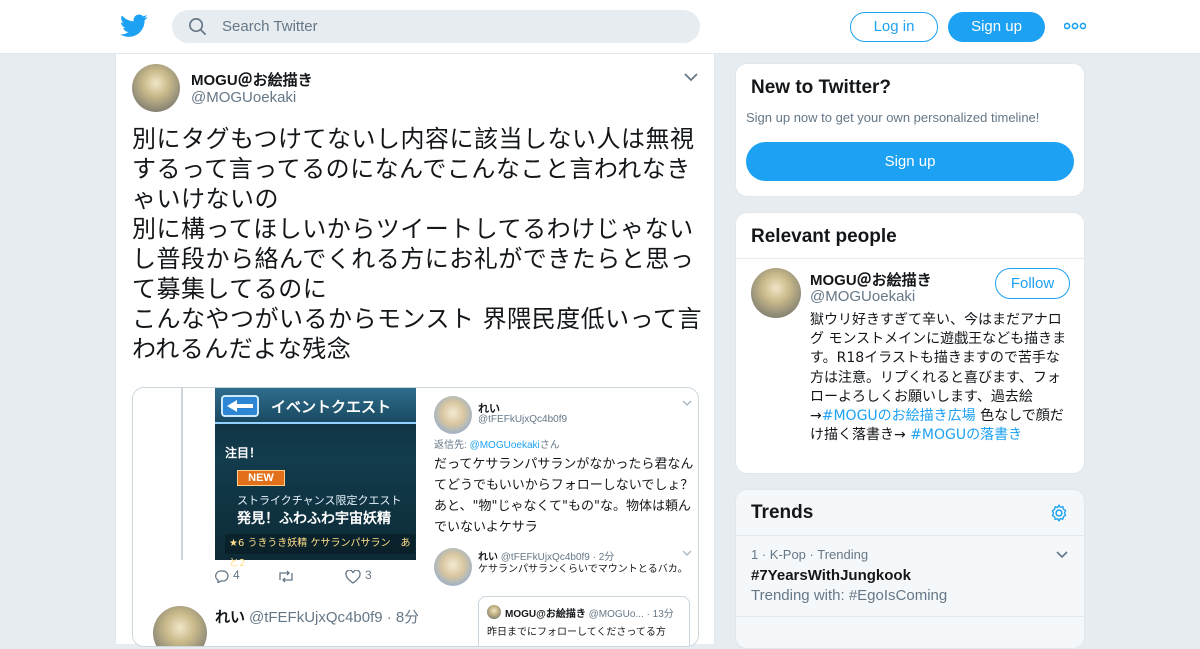  Describe the element at coordinates (319, 500) in the screenshot. I see `game-quest-subtitle: ストライクチャンス限定クエスト` at that location.